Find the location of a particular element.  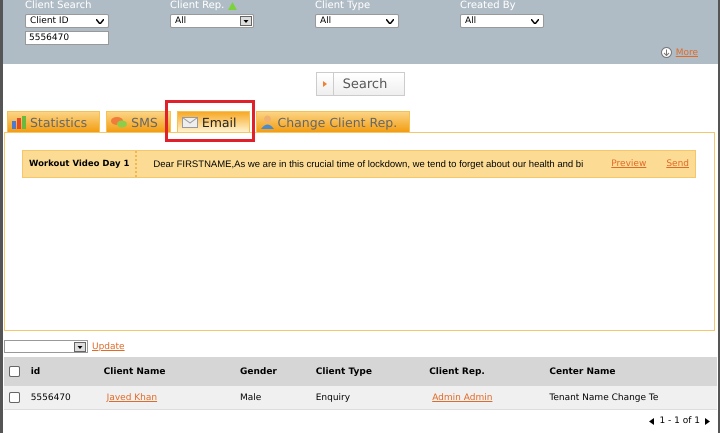

more-link: More is located at coordinates (687, 53).